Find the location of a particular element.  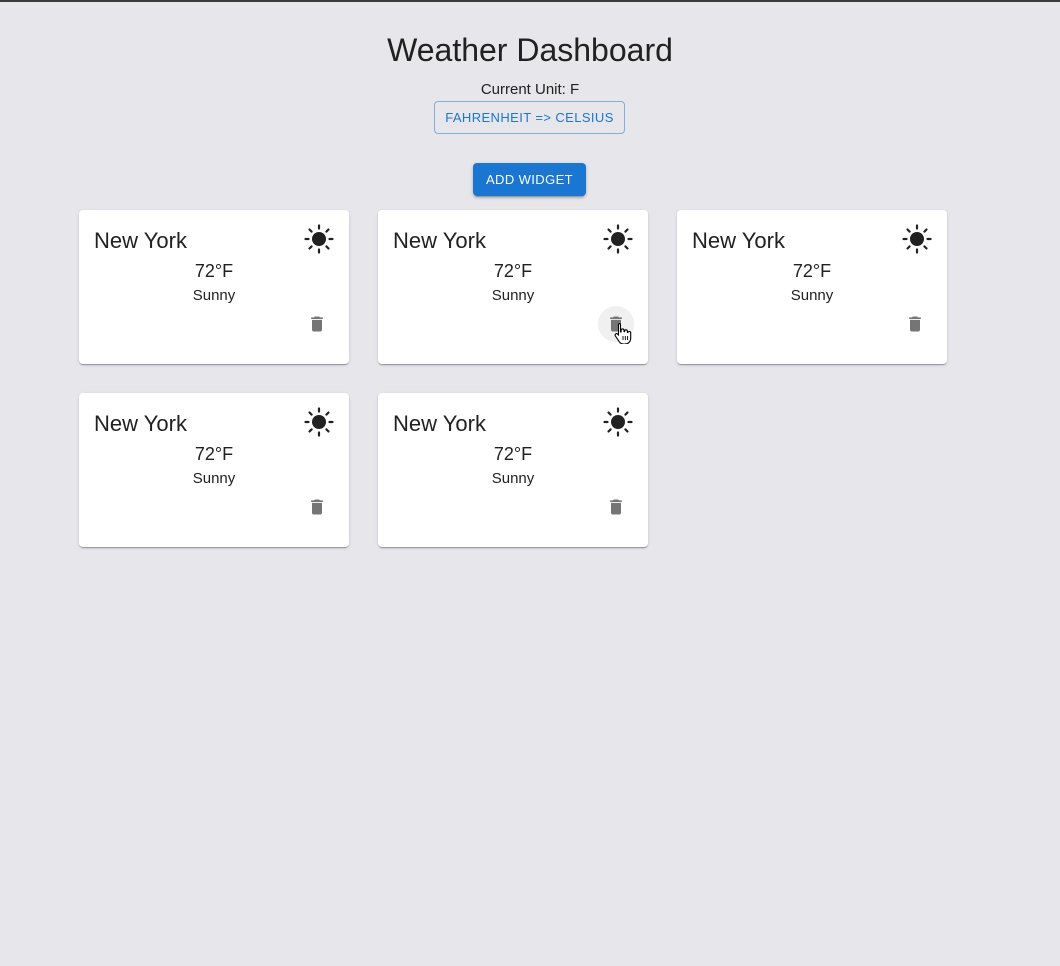

add-widget-button: ADD WIDGET is located at coordinates (529, 179).